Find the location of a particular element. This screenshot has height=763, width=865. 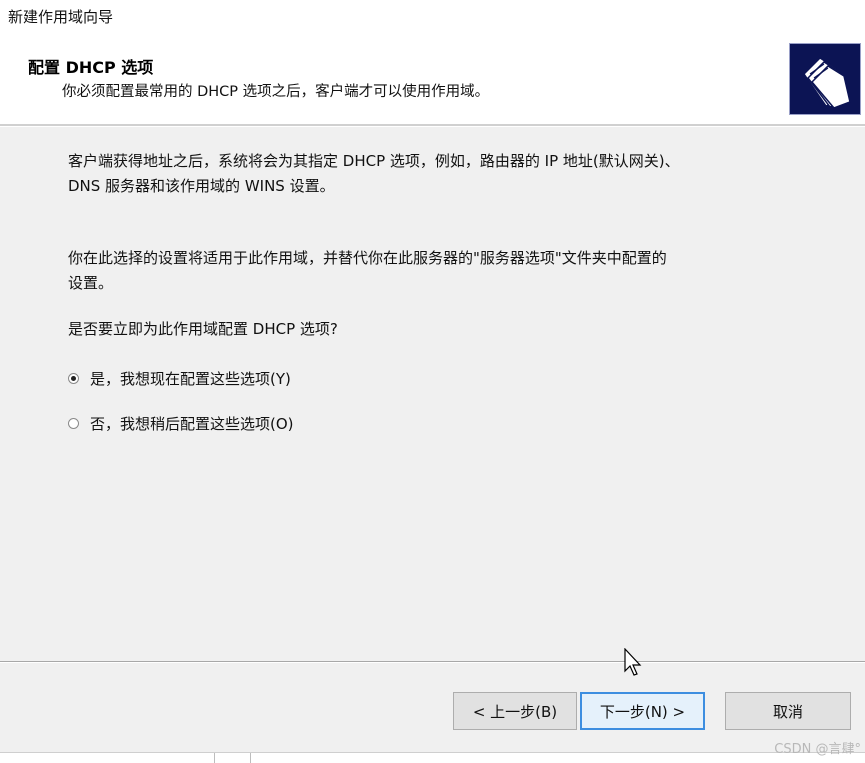

window-title: 新建作用域向导 is located at coordinates (61, 17).